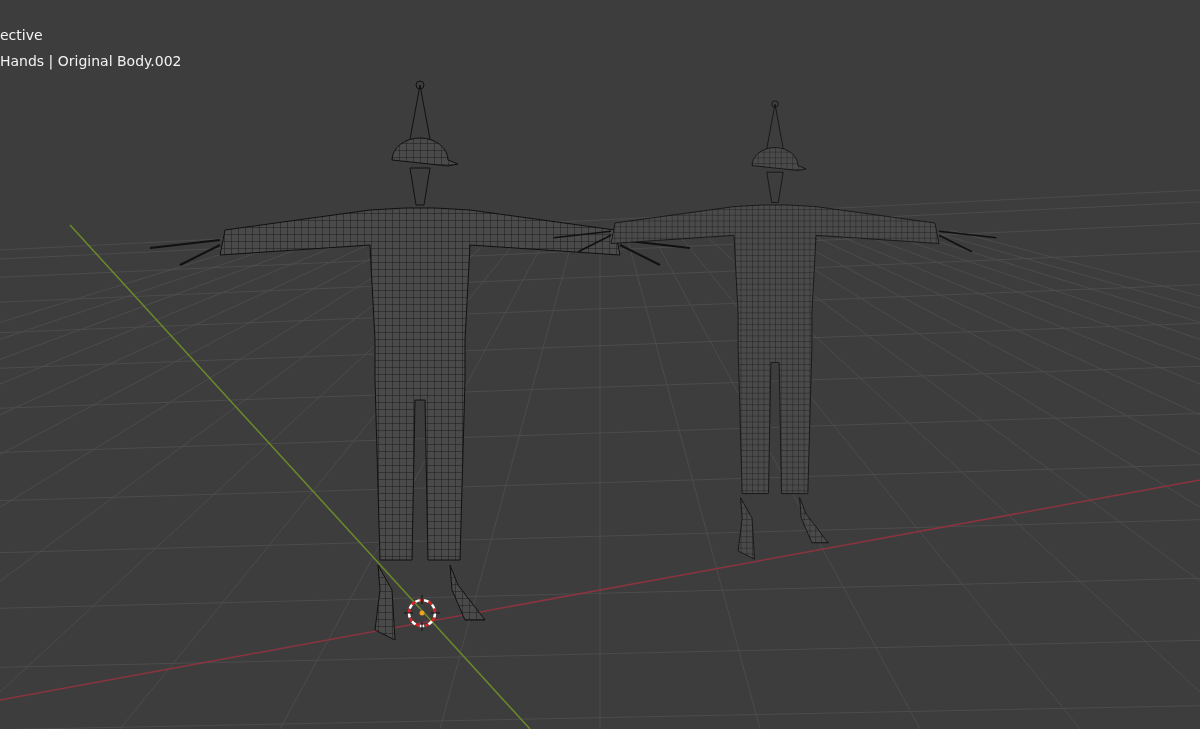 The width and height of the screenshot is (1200, 729). I want to click on 3d-cursor-icon, so click(422, 613).